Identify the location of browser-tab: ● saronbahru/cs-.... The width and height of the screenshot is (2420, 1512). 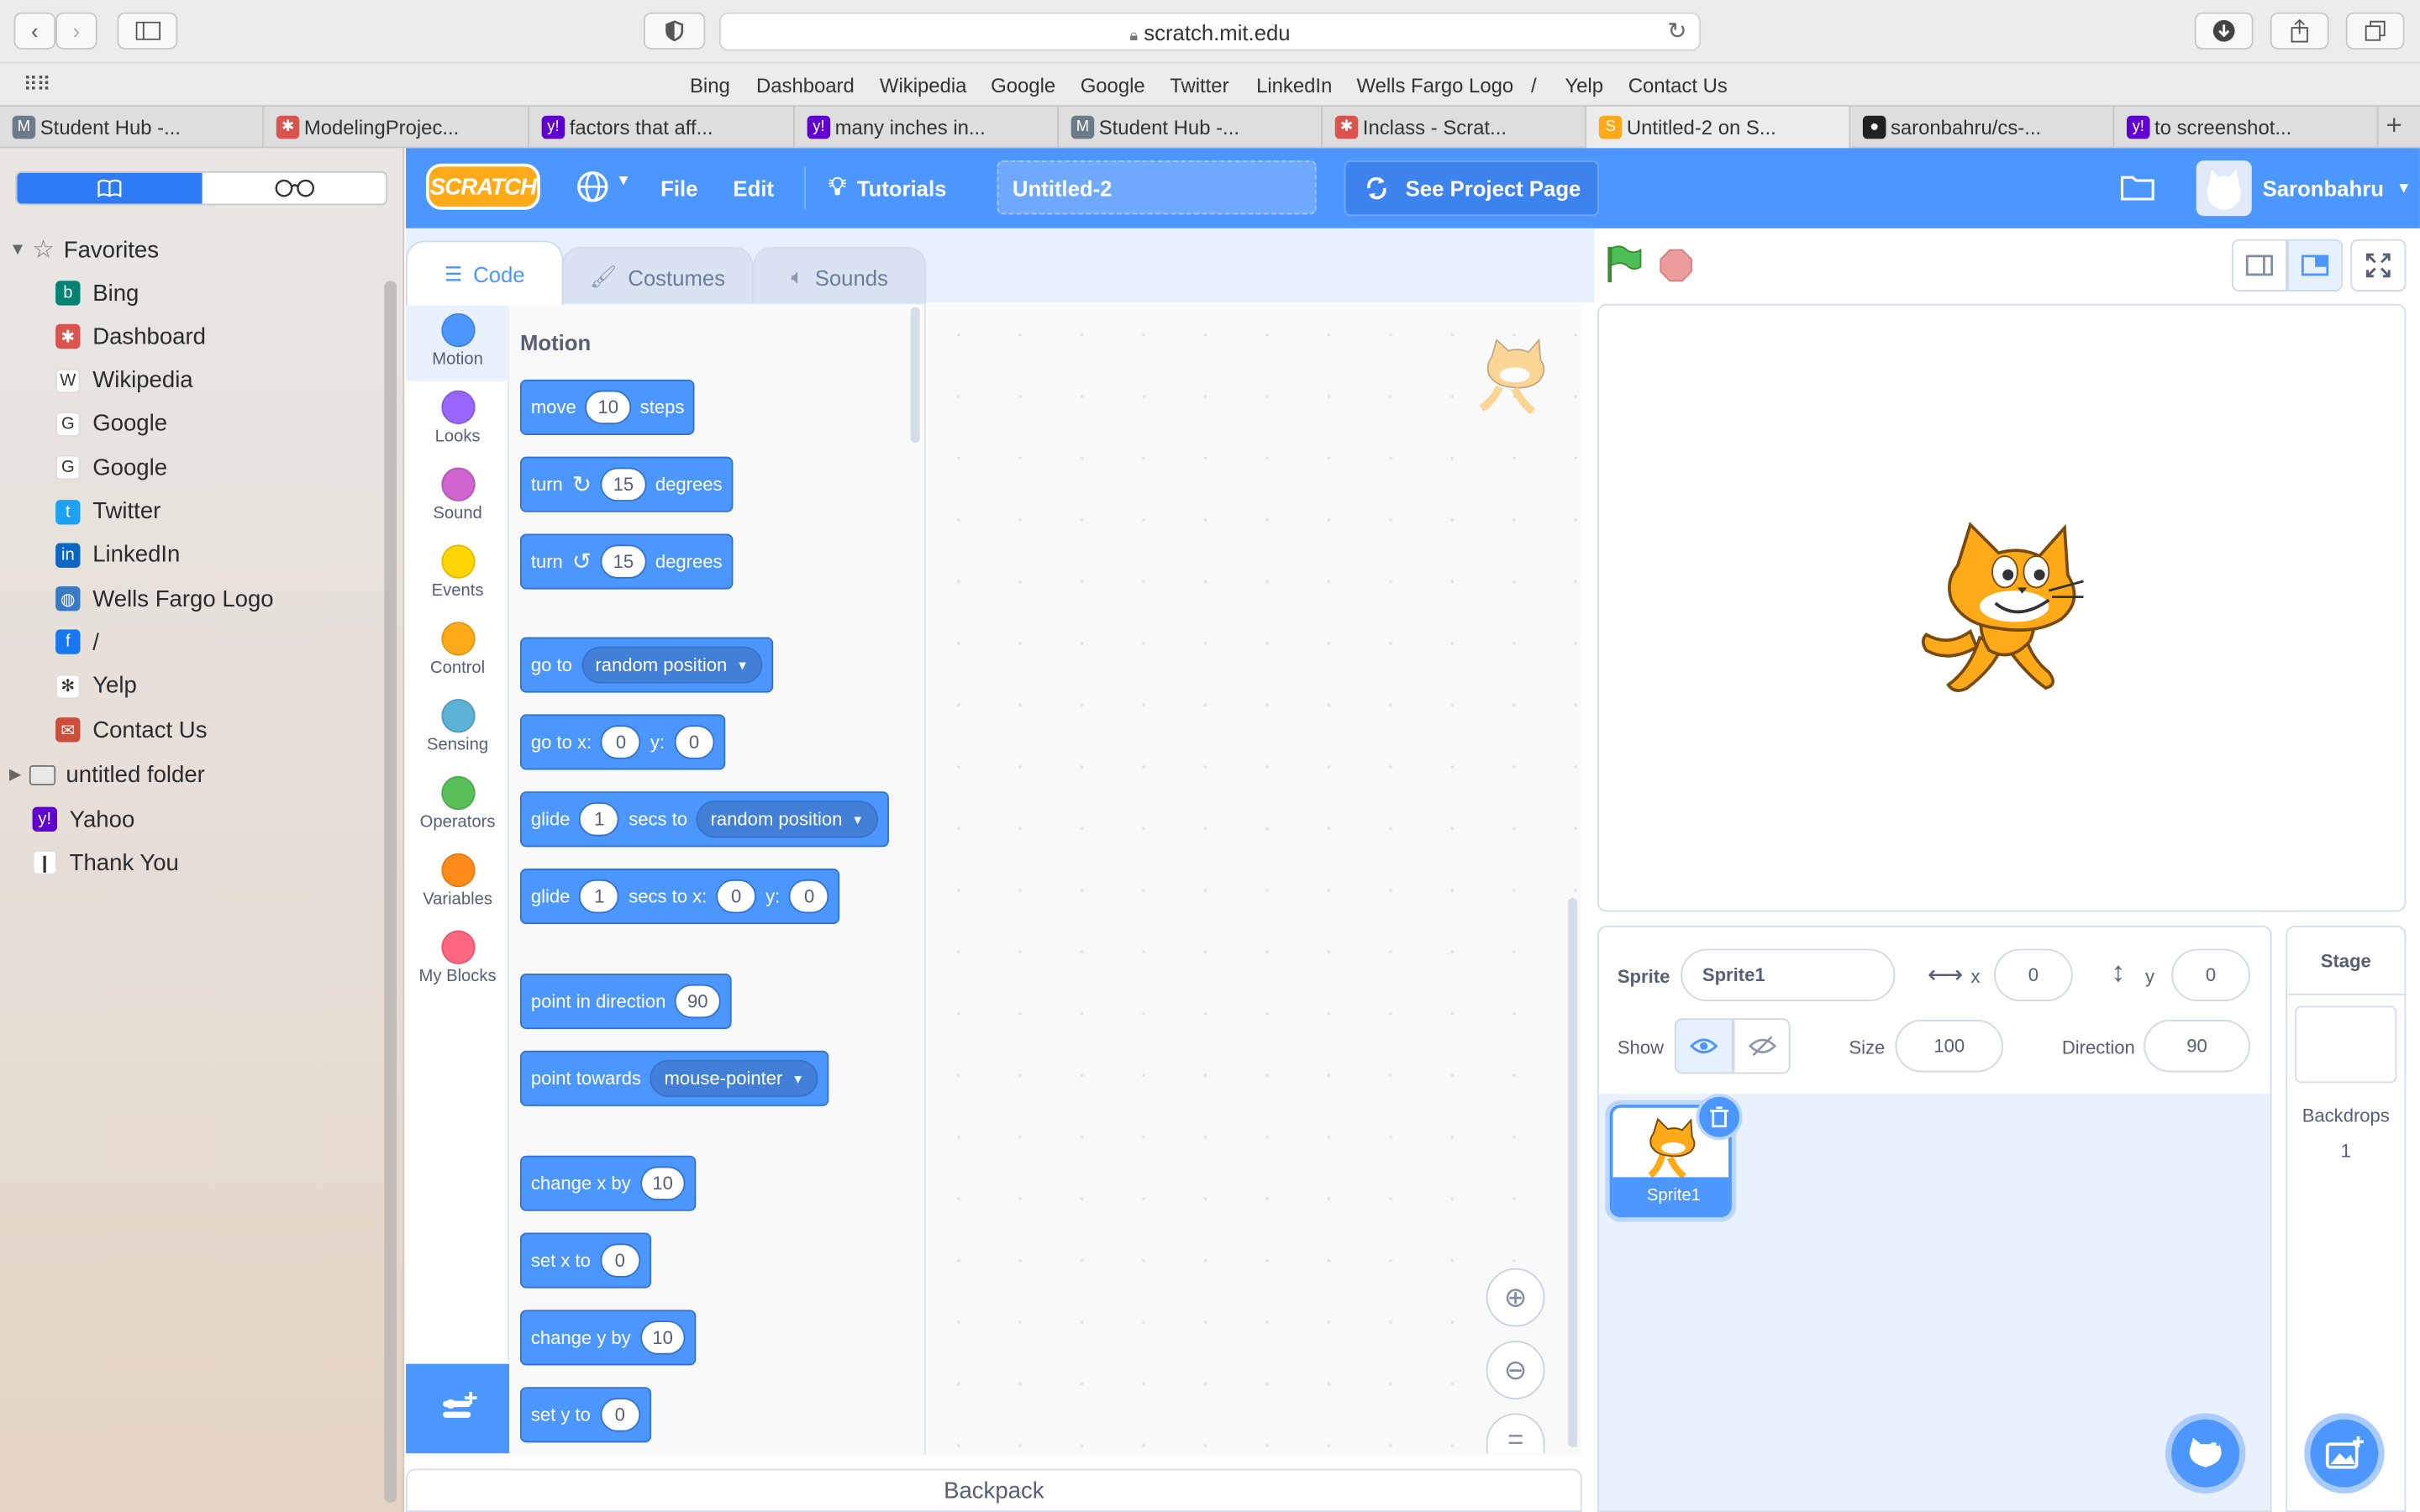
(1983, 127).